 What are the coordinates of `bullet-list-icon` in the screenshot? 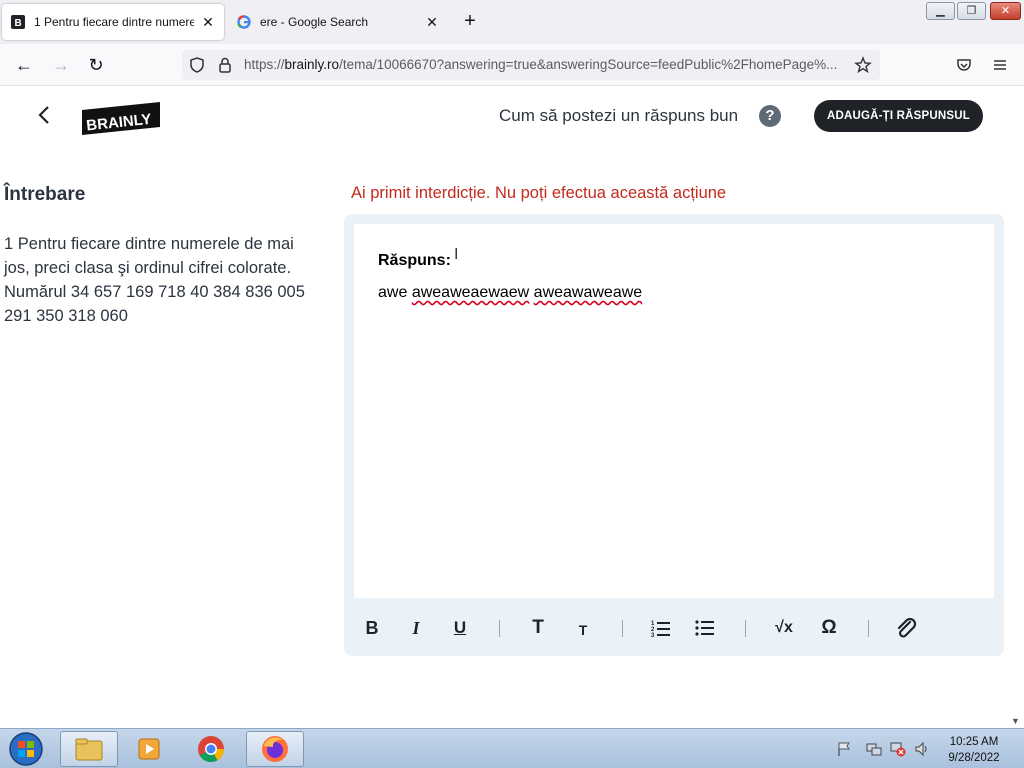 It's located at (705, 628).